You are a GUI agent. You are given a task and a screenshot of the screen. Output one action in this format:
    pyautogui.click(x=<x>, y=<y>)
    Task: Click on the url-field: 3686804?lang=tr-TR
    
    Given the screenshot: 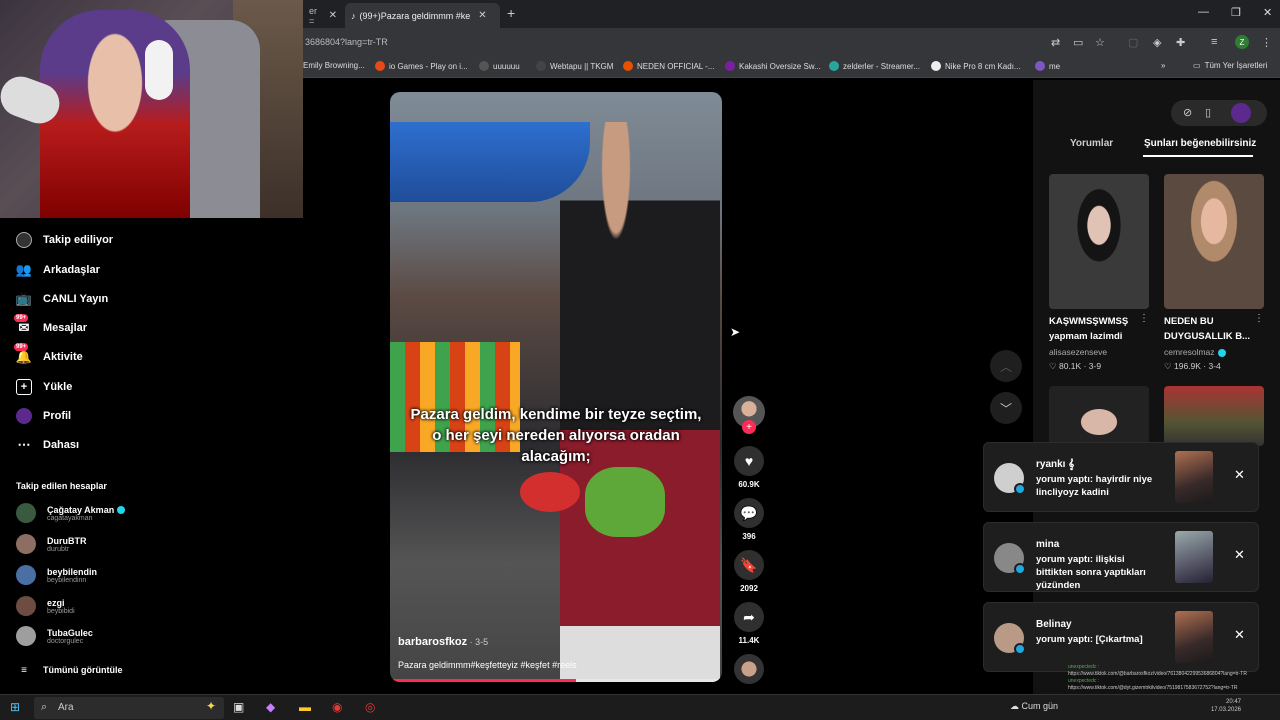 What is the action you would take?
    pyautogui.click(x=346, y=42)
    